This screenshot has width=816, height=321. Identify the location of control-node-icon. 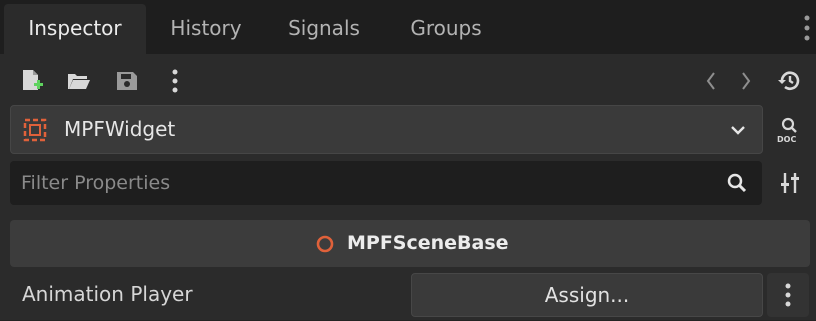
(35, 130).